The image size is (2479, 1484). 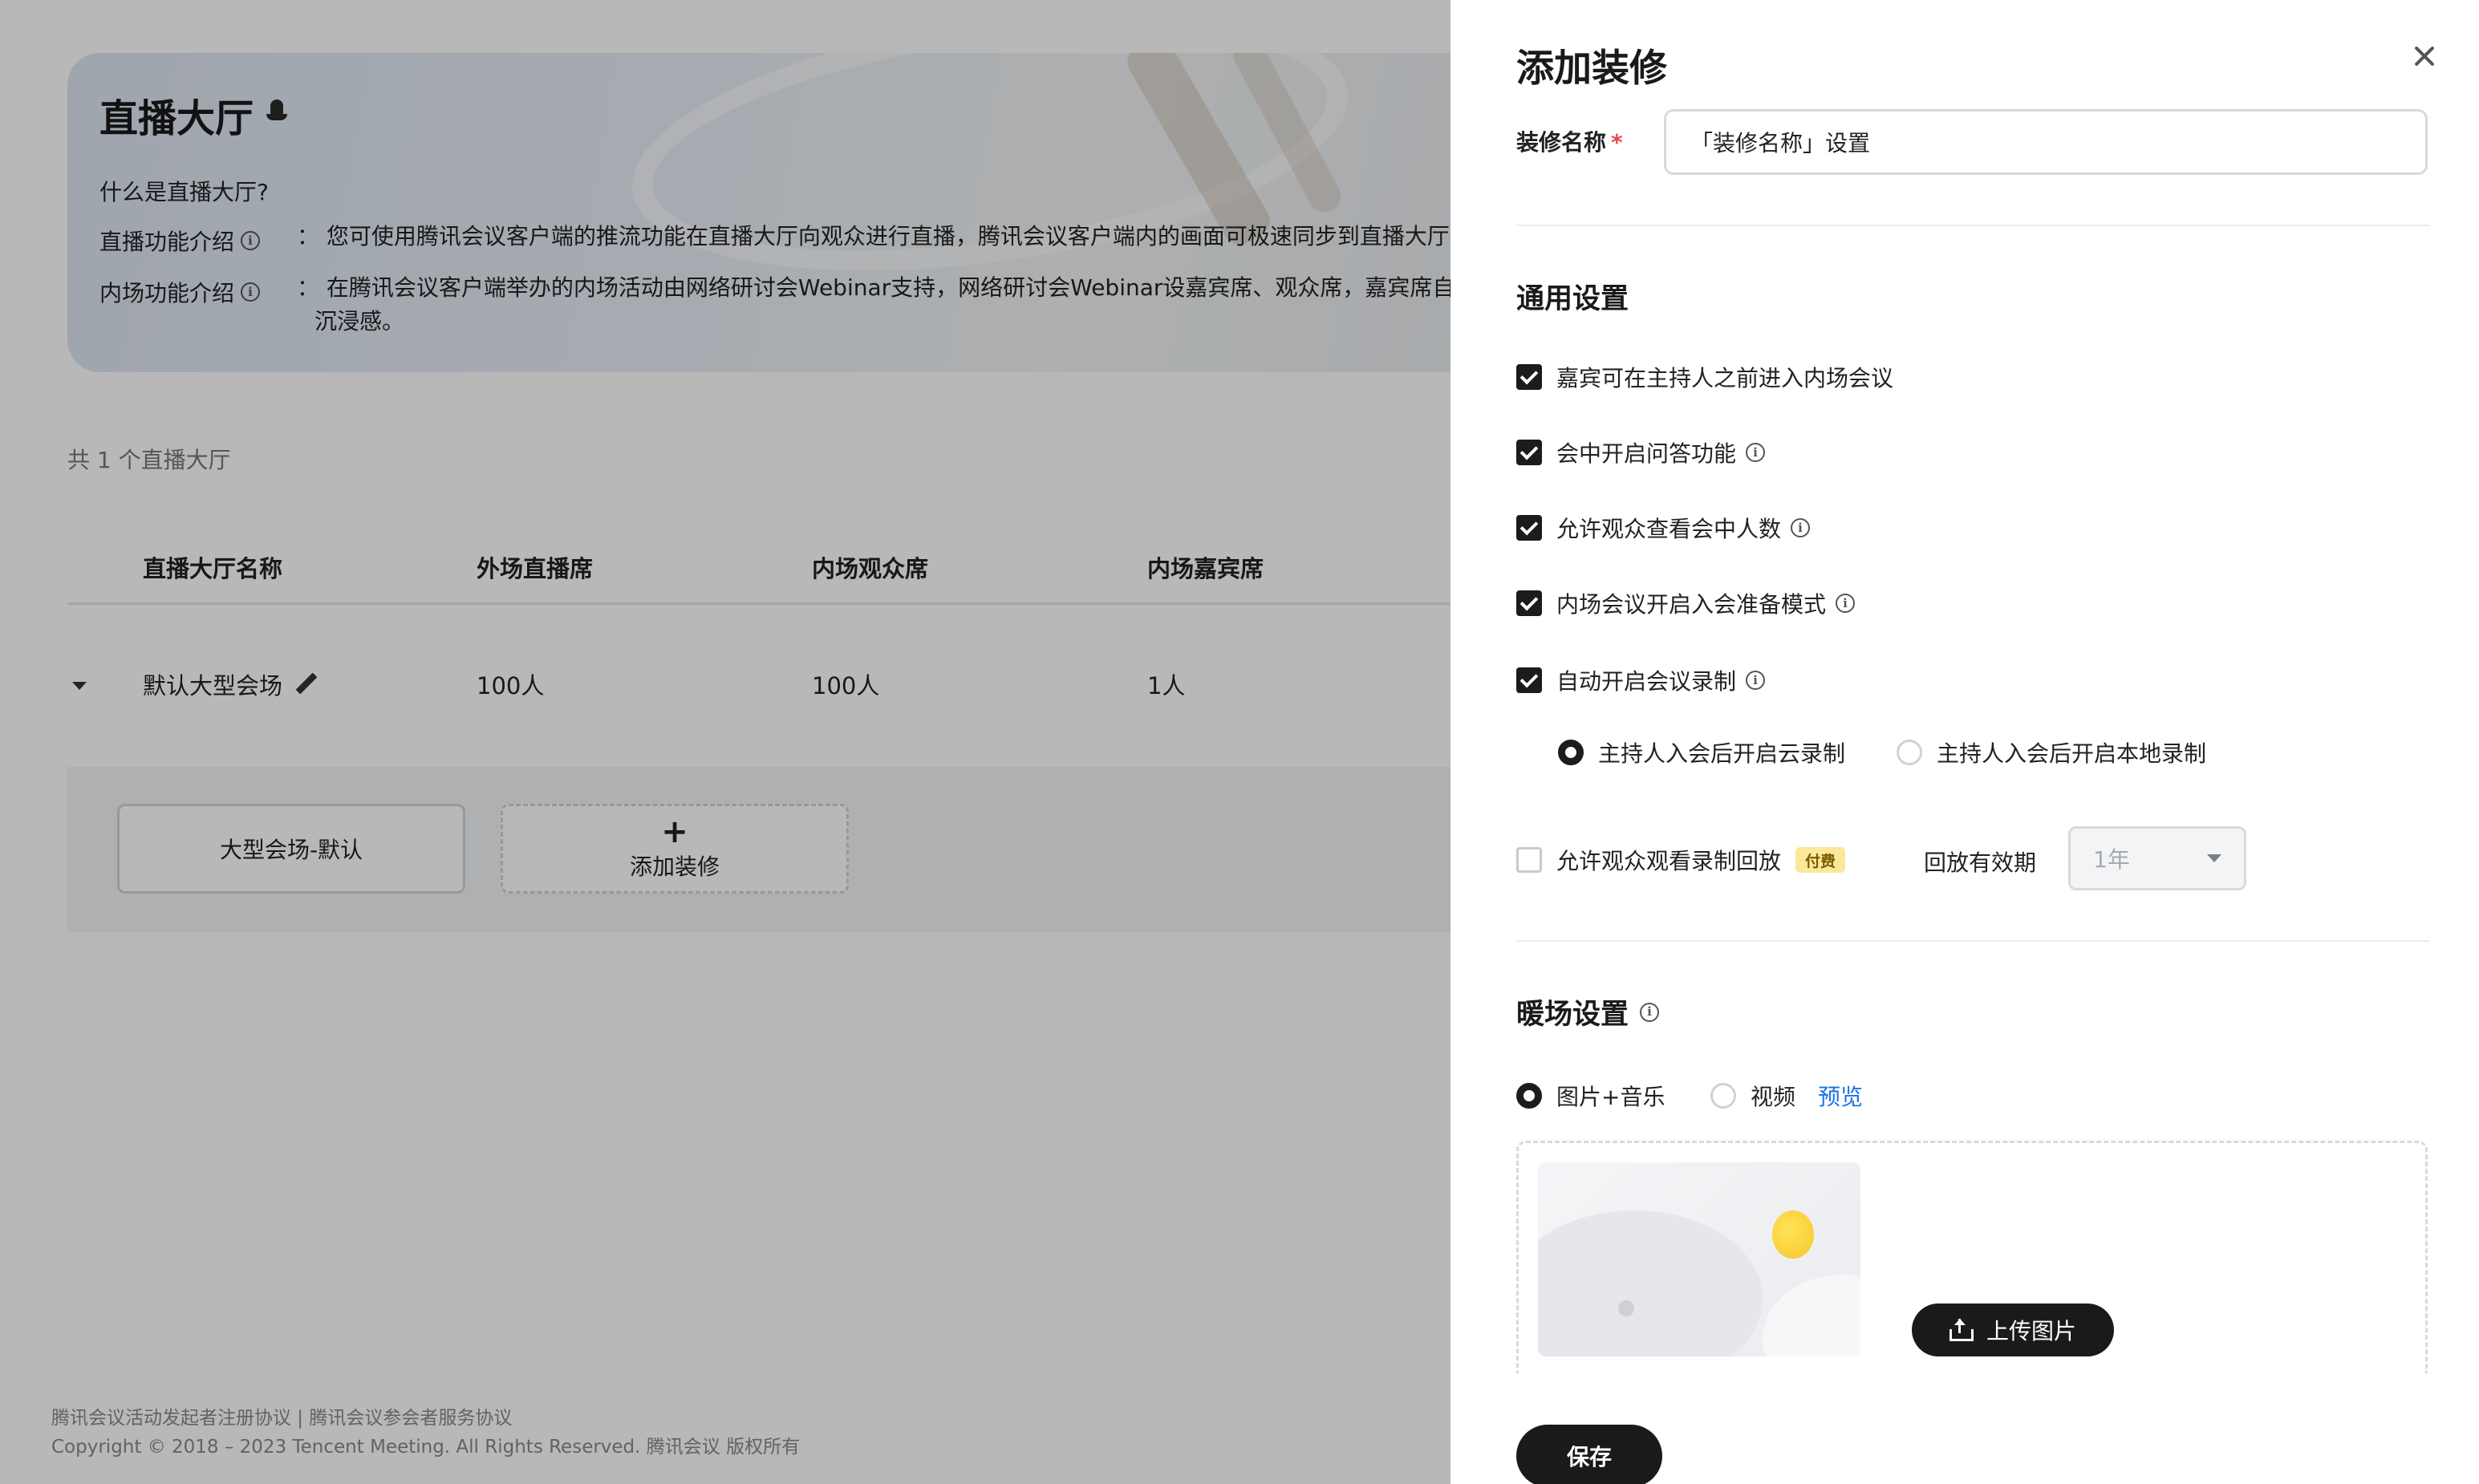 What do you see at coordinates (1725, 378) in the screenshot?
I see `option-label: 嘉宾可在主持人之前进入内场会议` at bounding box center [1725, 378].